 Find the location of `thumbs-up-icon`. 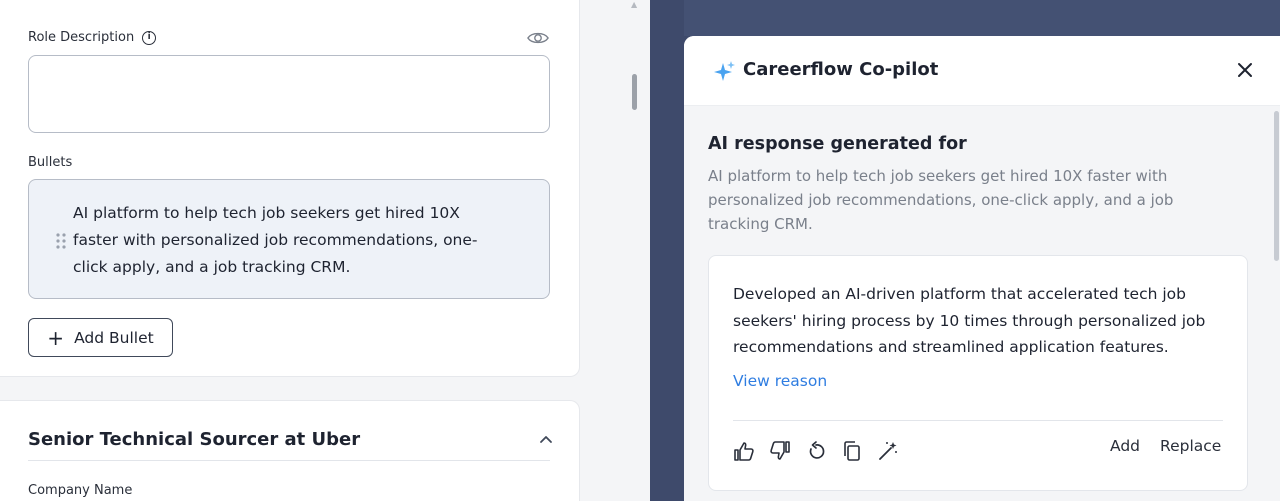

thumbs-up-icon is located at coordinates (744, 451).